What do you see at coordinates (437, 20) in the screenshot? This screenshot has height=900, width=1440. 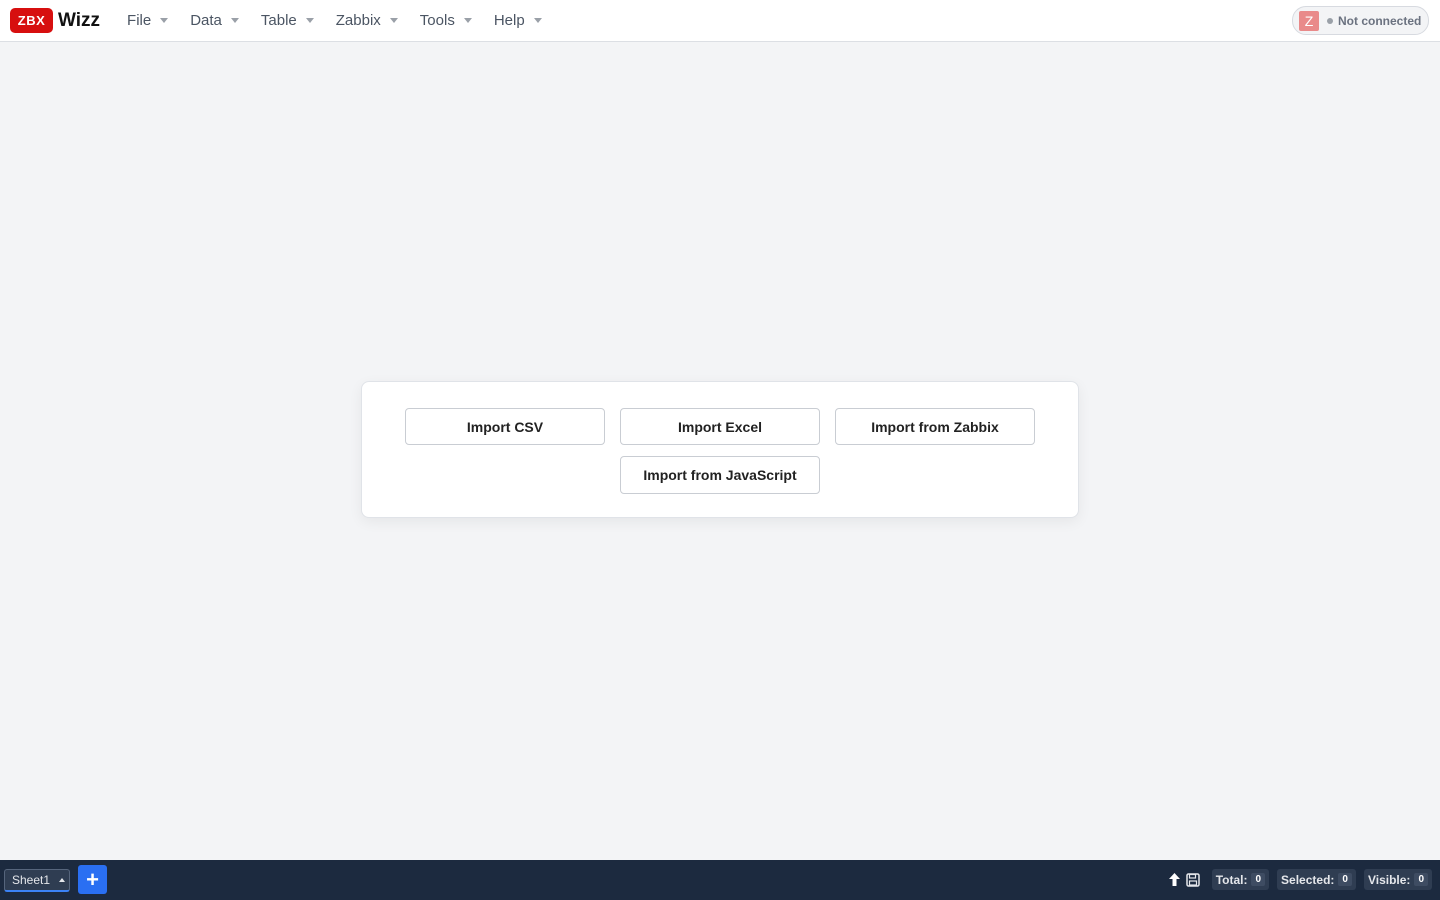 I see `menu-tools-label: Tools` at bounding box center [437, 20].